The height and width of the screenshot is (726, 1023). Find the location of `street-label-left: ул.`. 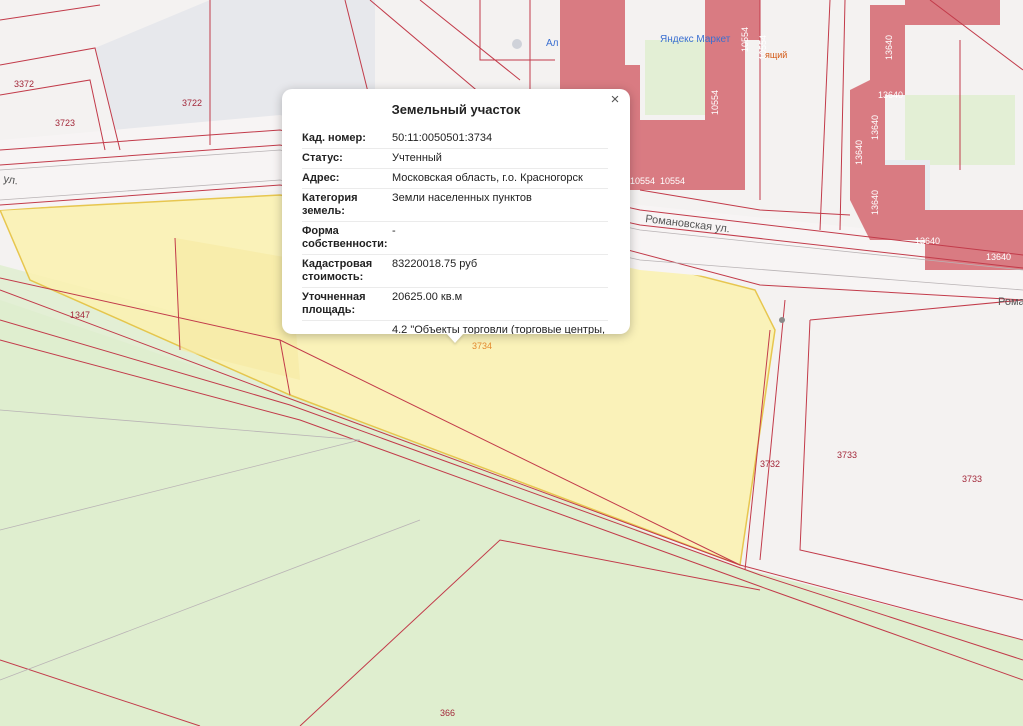

street-label-left: ул. is located at coordinates (10, 180).